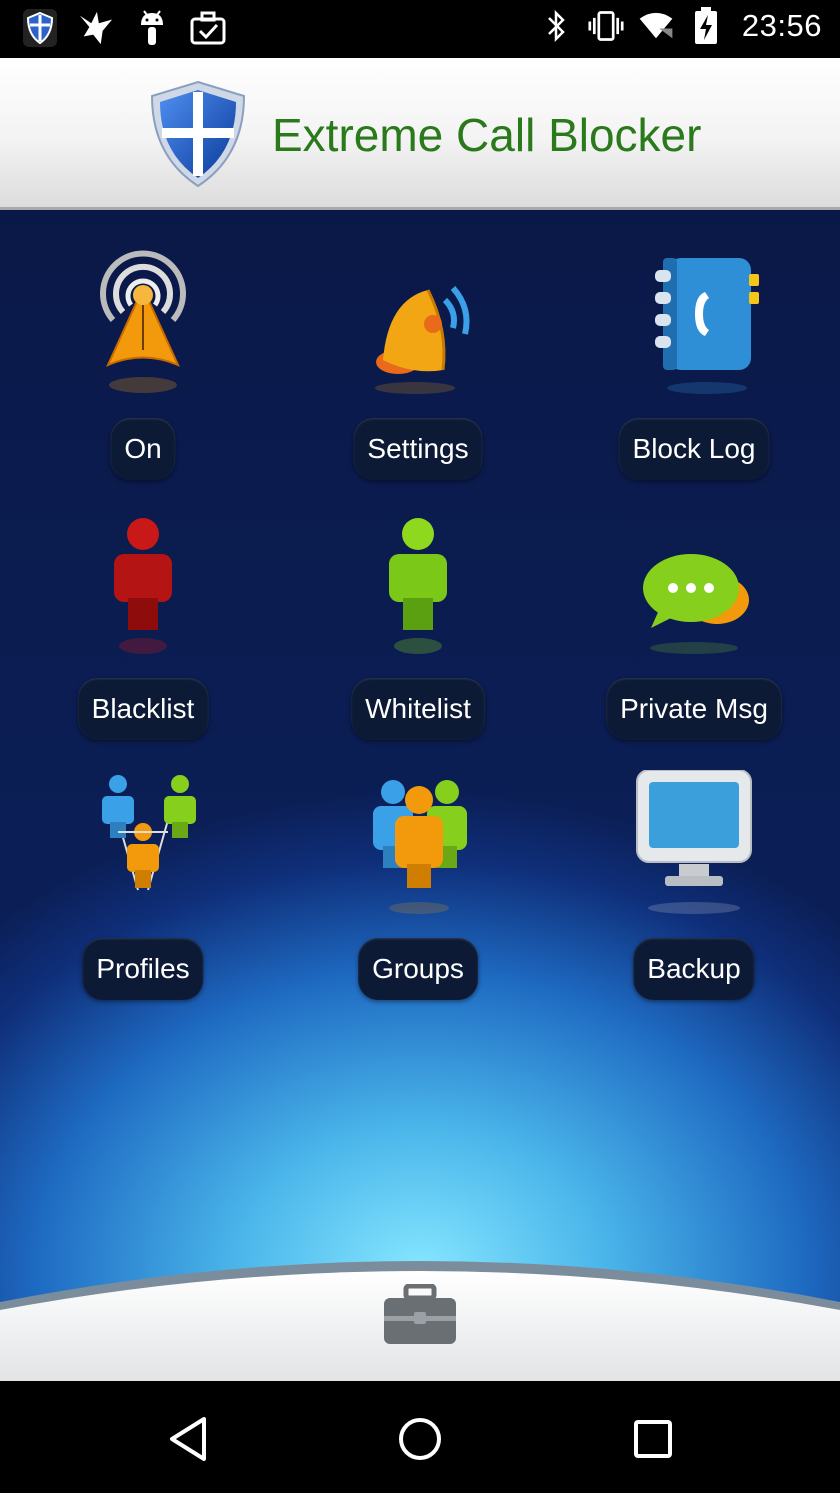  What do you see at coordinates (680, 26) in the screenshot?
I see `status-bar-system: 23:56` at bounding box center [680, 26].